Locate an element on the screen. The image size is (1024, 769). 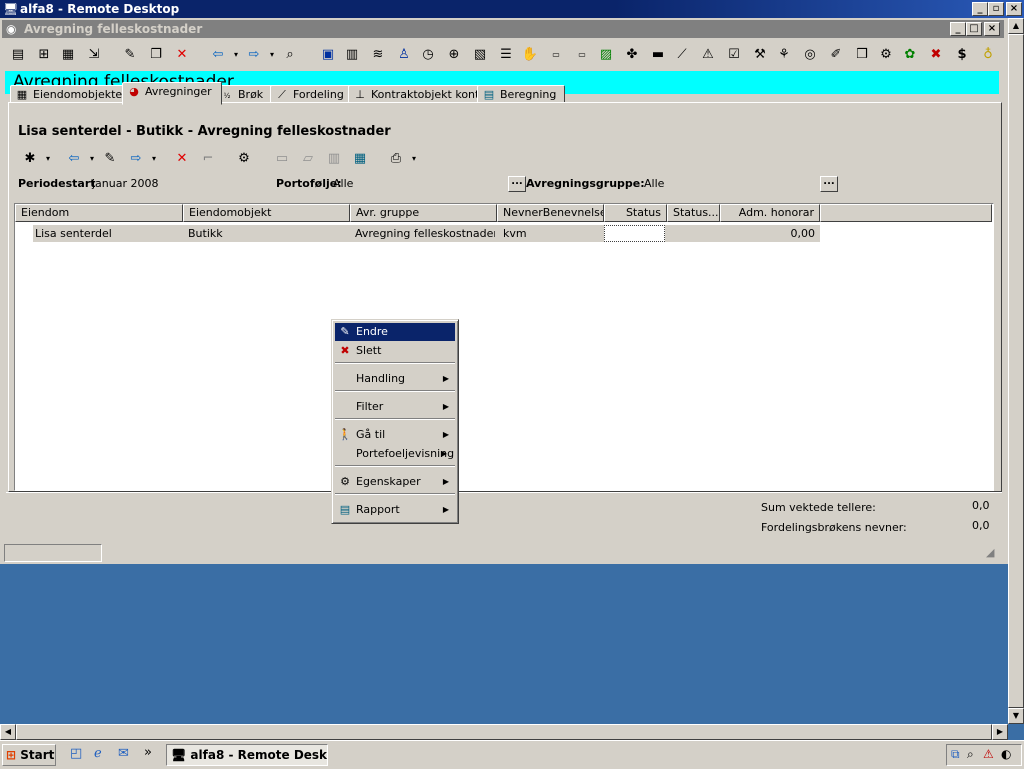
menu-item-egenskaper: ⚙ Egenskaper ▶ is located at coordinates (395, 482).